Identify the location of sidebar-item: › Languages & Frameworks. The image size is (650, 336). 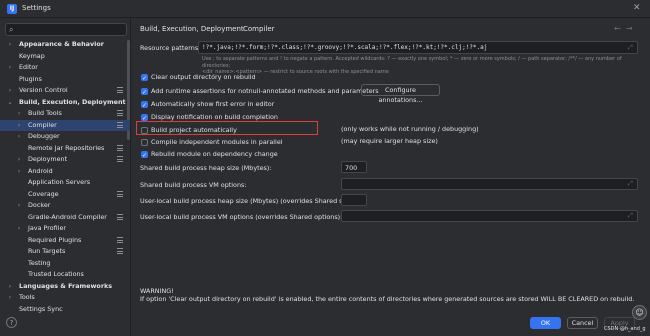
(65, 286).